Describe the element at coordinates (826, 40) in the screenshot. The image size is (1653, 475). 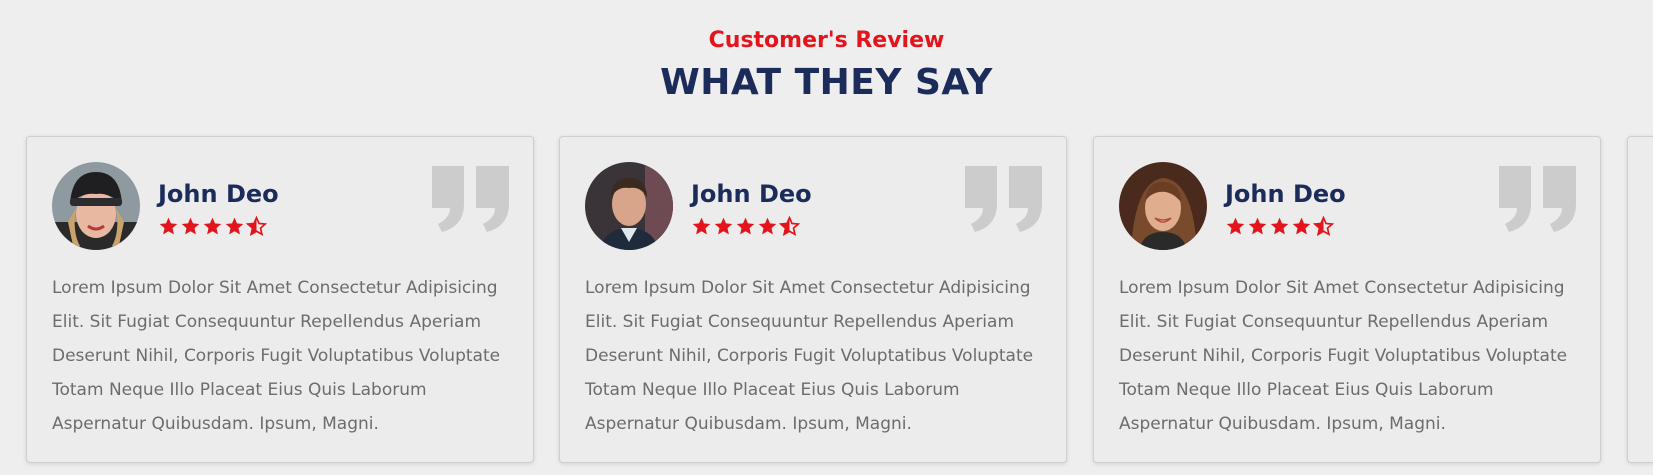
I see `section-subtitle: Customer's Review` at that location.